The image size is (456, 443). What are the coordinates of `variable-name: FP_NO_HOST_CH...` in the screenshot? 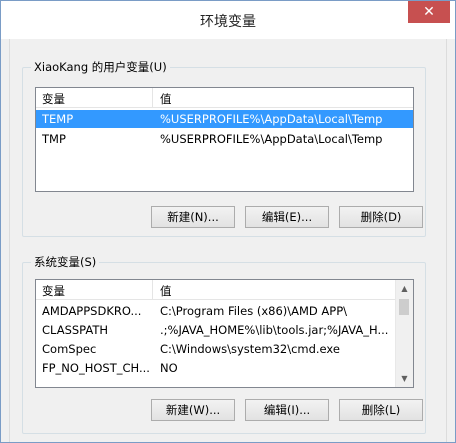 It's located at (96, 368).